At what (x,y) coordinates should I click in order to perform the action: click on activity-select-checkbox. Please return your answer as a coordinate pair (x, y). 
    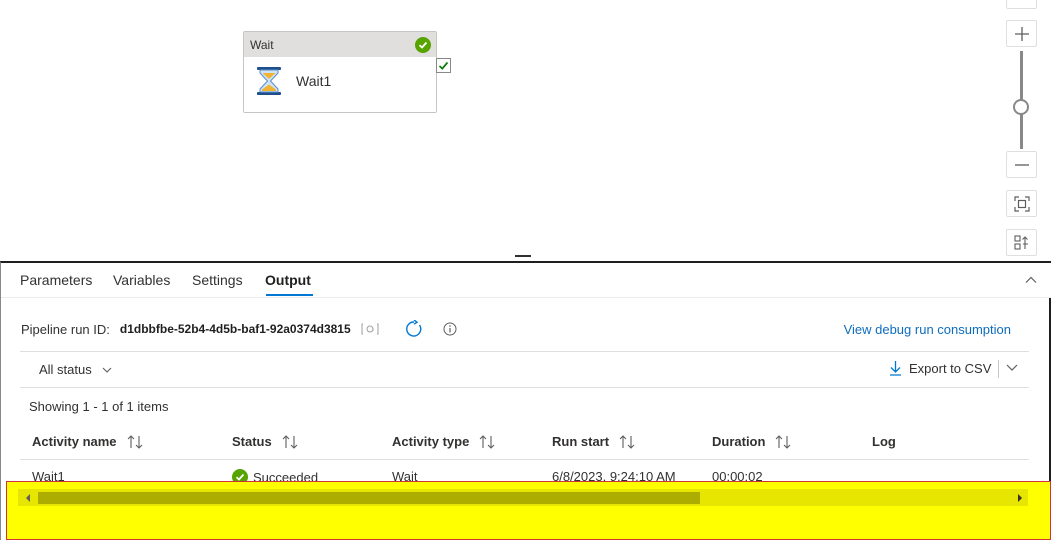
    Looking at the image, I should click on (443, 65).